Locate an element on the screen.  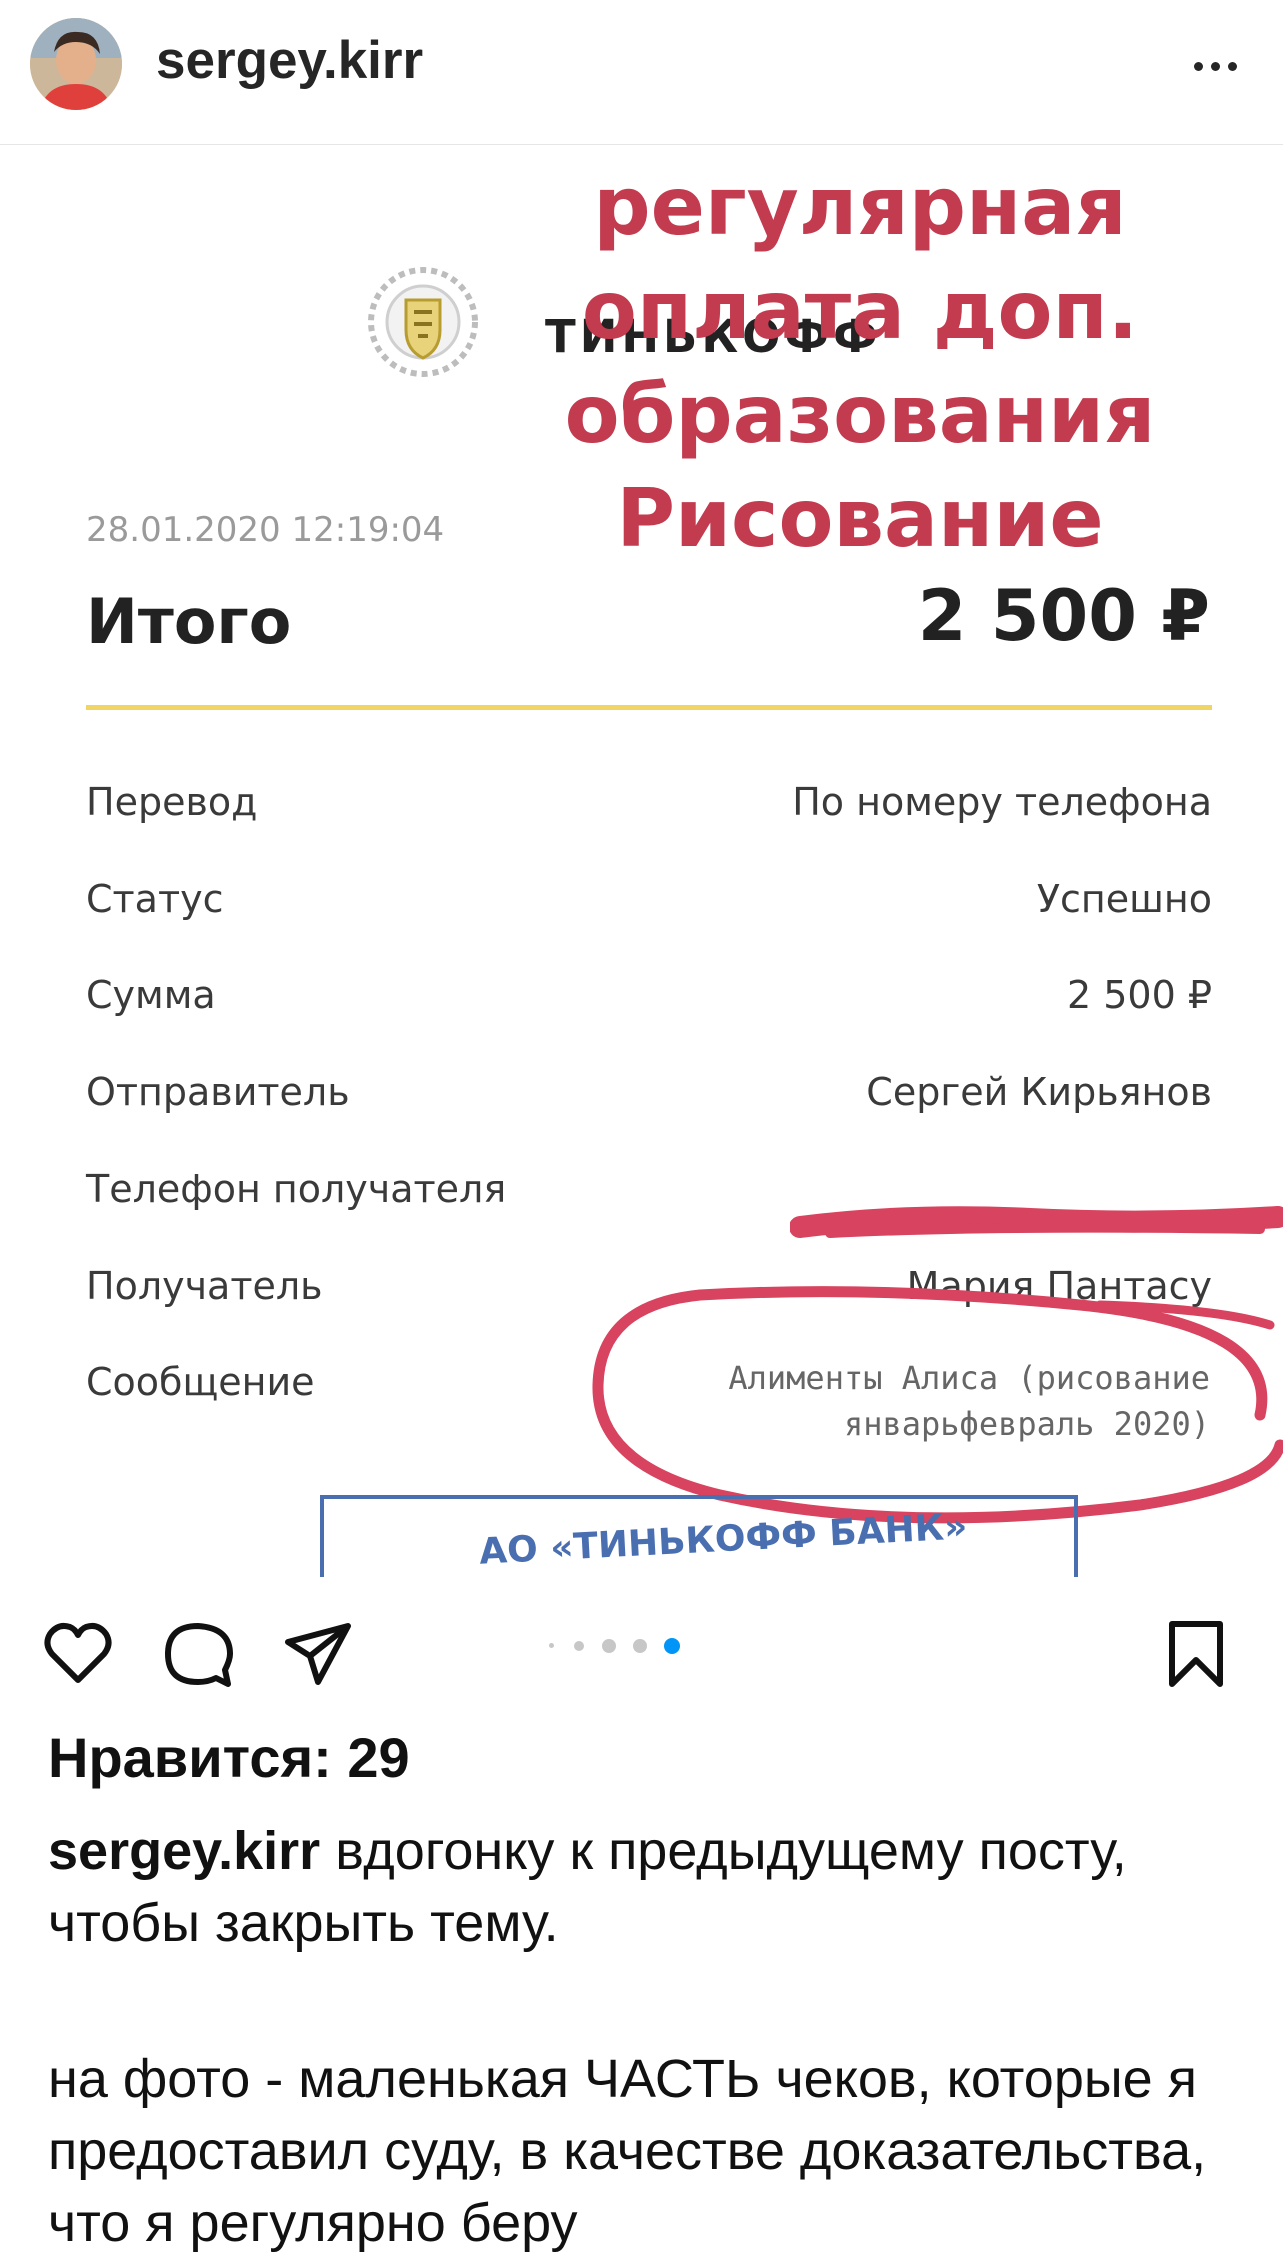
receipt-total-label: Итого is located at coordinates (189, 621).